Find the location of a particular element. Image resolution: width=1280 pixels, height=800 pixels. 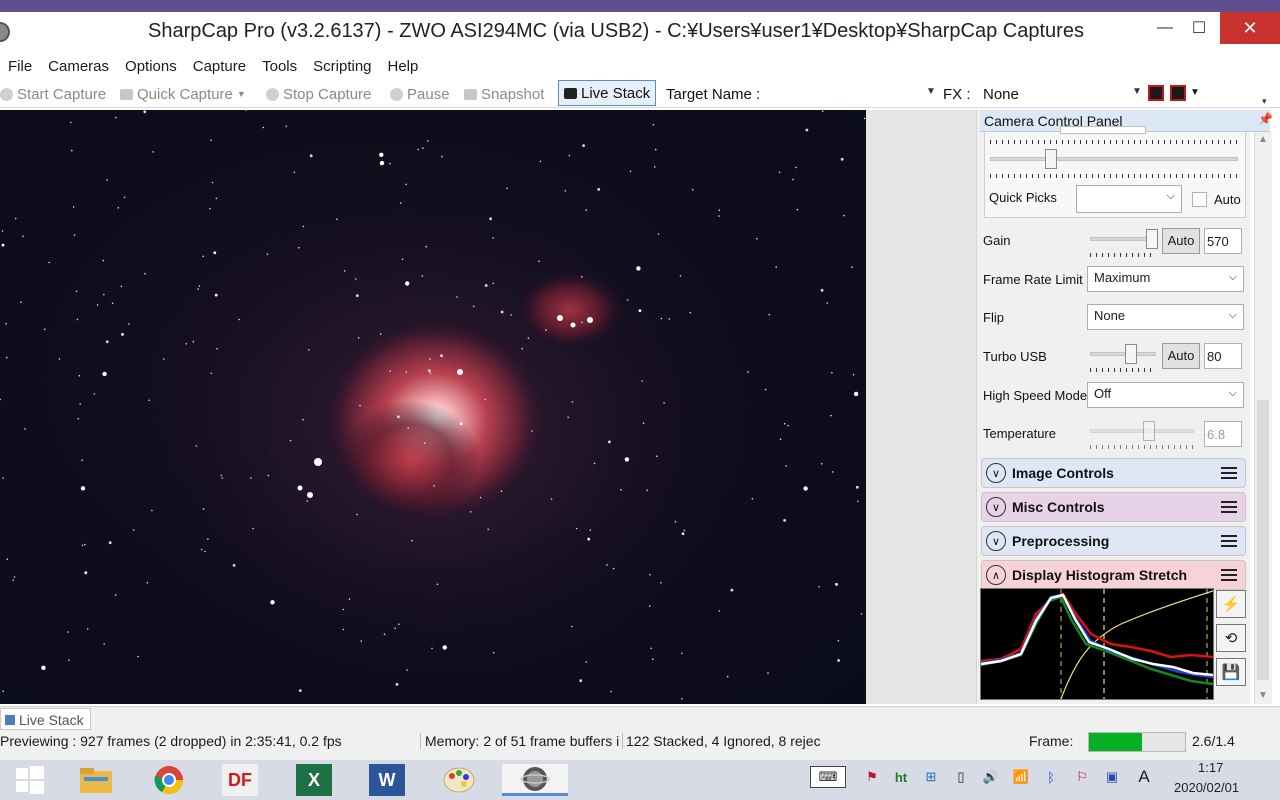

bluetooth-icon: ᛒ is located at coordinates (1051, 777).